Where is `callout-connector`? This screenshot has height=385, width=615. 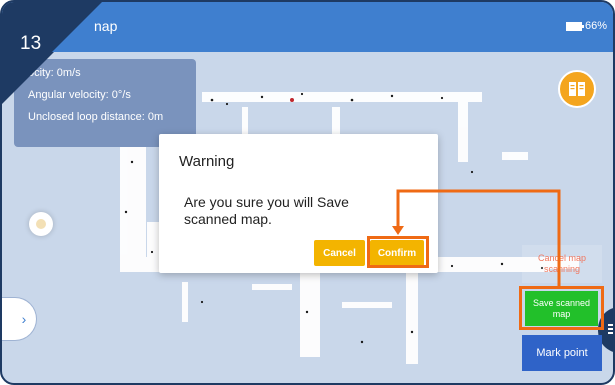 callout-connector is located at coordinates (476, 237).